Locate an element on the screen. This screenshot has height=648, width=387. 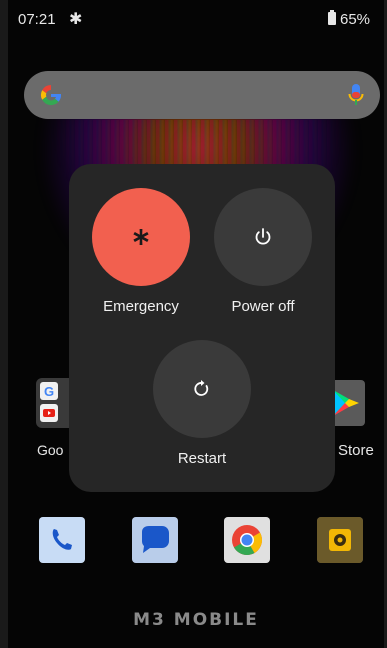
google-search-bar is located at coordinates (202, 95).